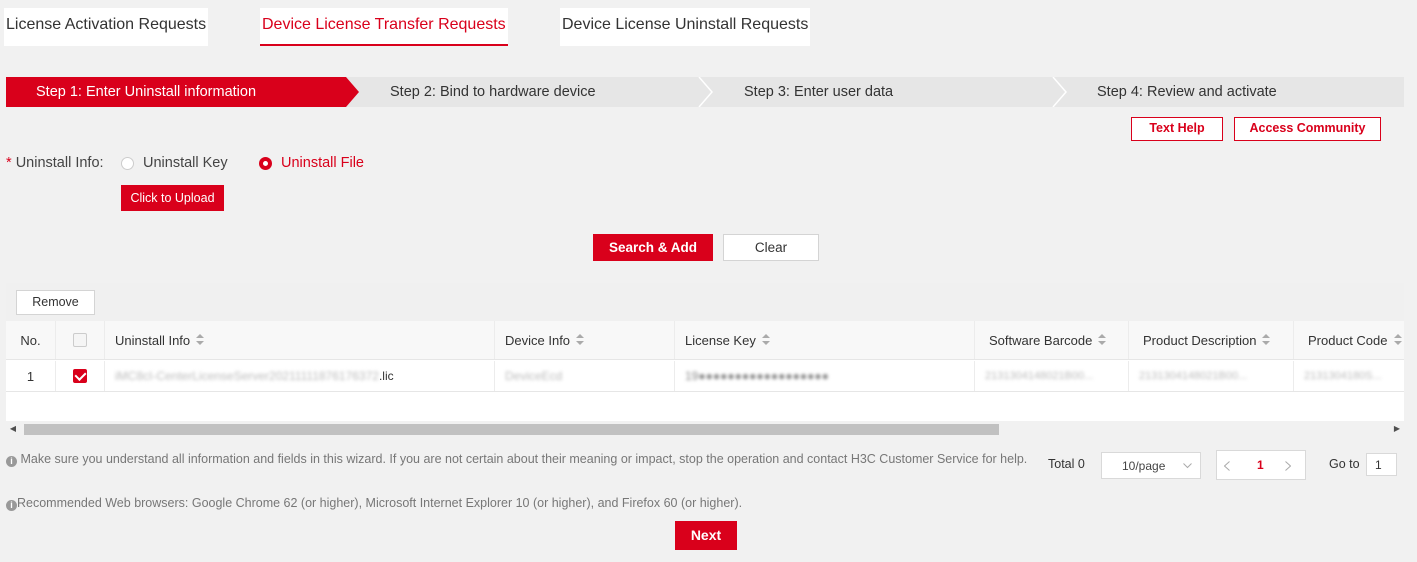  What do you see at coordinates (1187, 466) in the screenshot?
I see `chevron-down-icon` at bounding box center [1187, 466].